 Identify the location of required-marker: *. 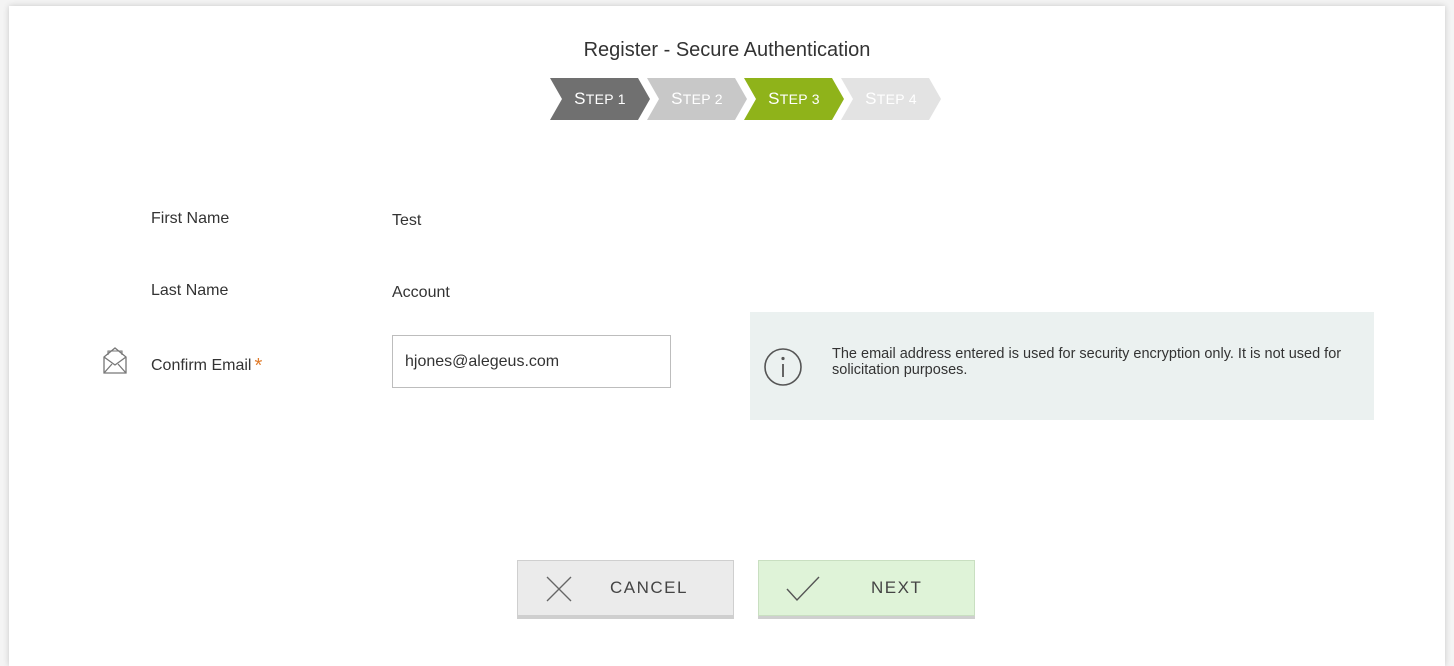
(258, 366).